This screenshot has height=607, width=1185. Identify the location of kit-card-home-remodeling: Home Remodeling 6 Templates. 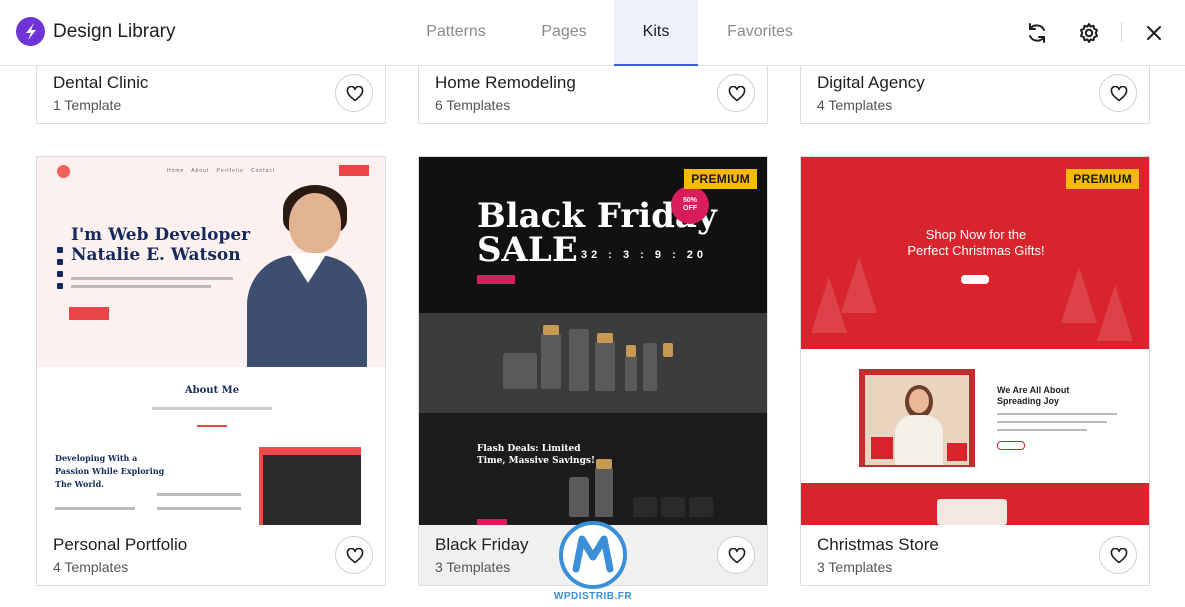
(593, 90).